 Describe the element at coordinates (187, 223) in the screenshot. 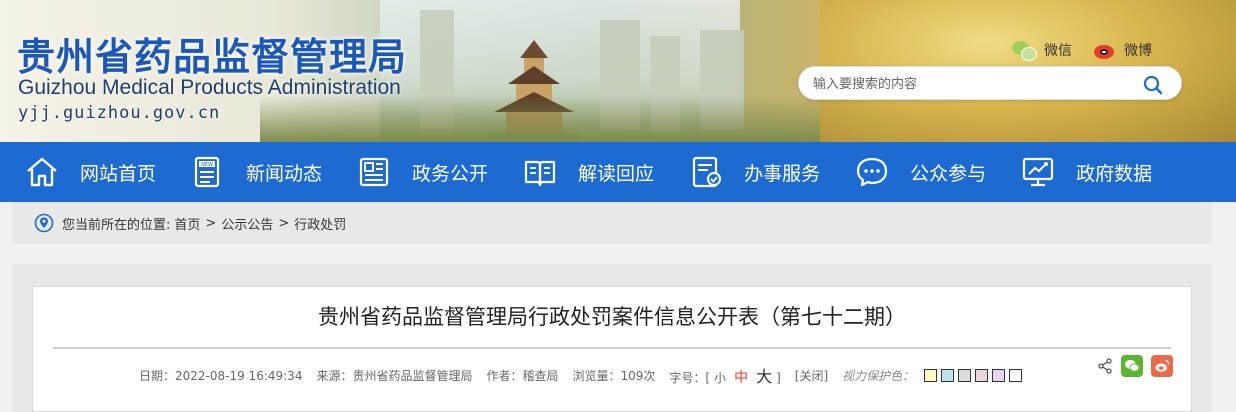

I see `breadcrumb-home: 首页` at that location.